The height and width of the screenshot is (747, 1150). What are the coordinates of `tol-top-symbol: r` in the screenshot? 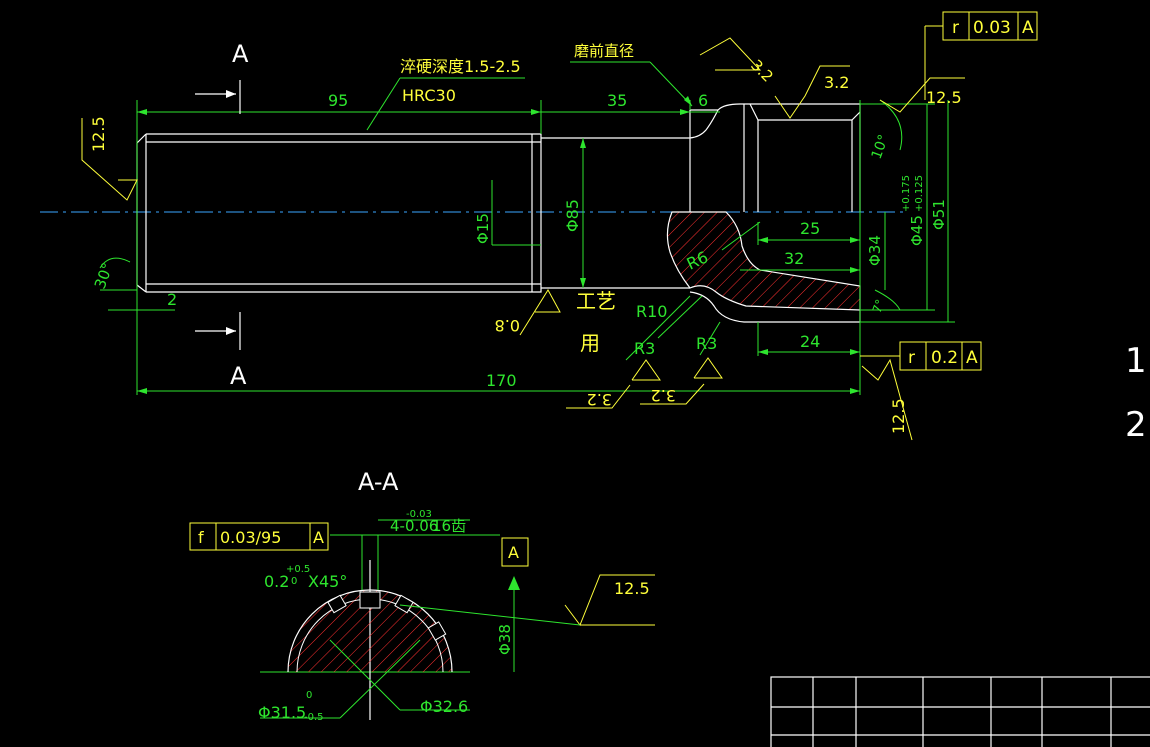 It's located at (955, 28).